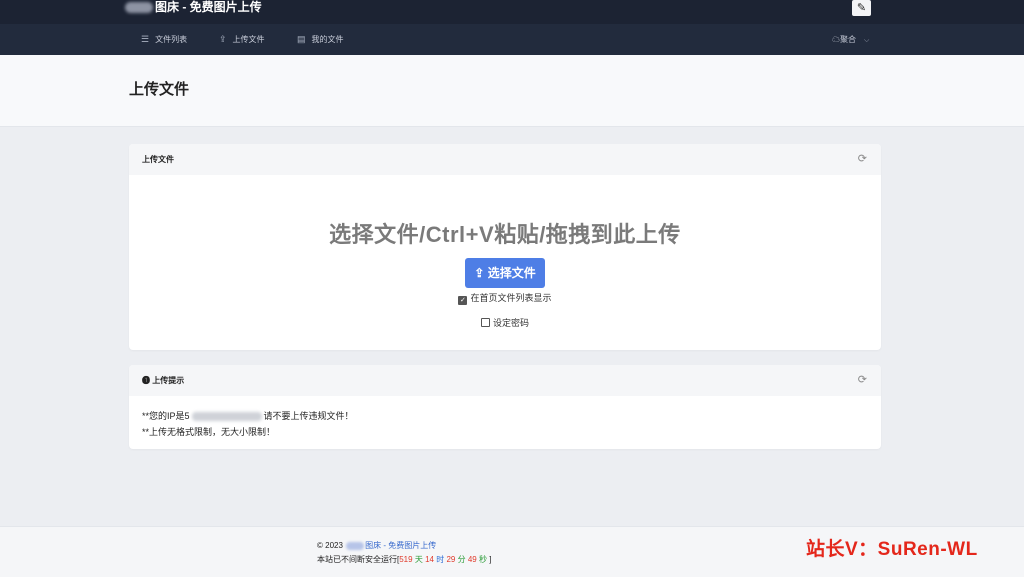 The height and width of the screenshot is (577, 1024). I want to click on footer-copyright: © 2023 图床 - 免费图片上传, so click(377, 545).